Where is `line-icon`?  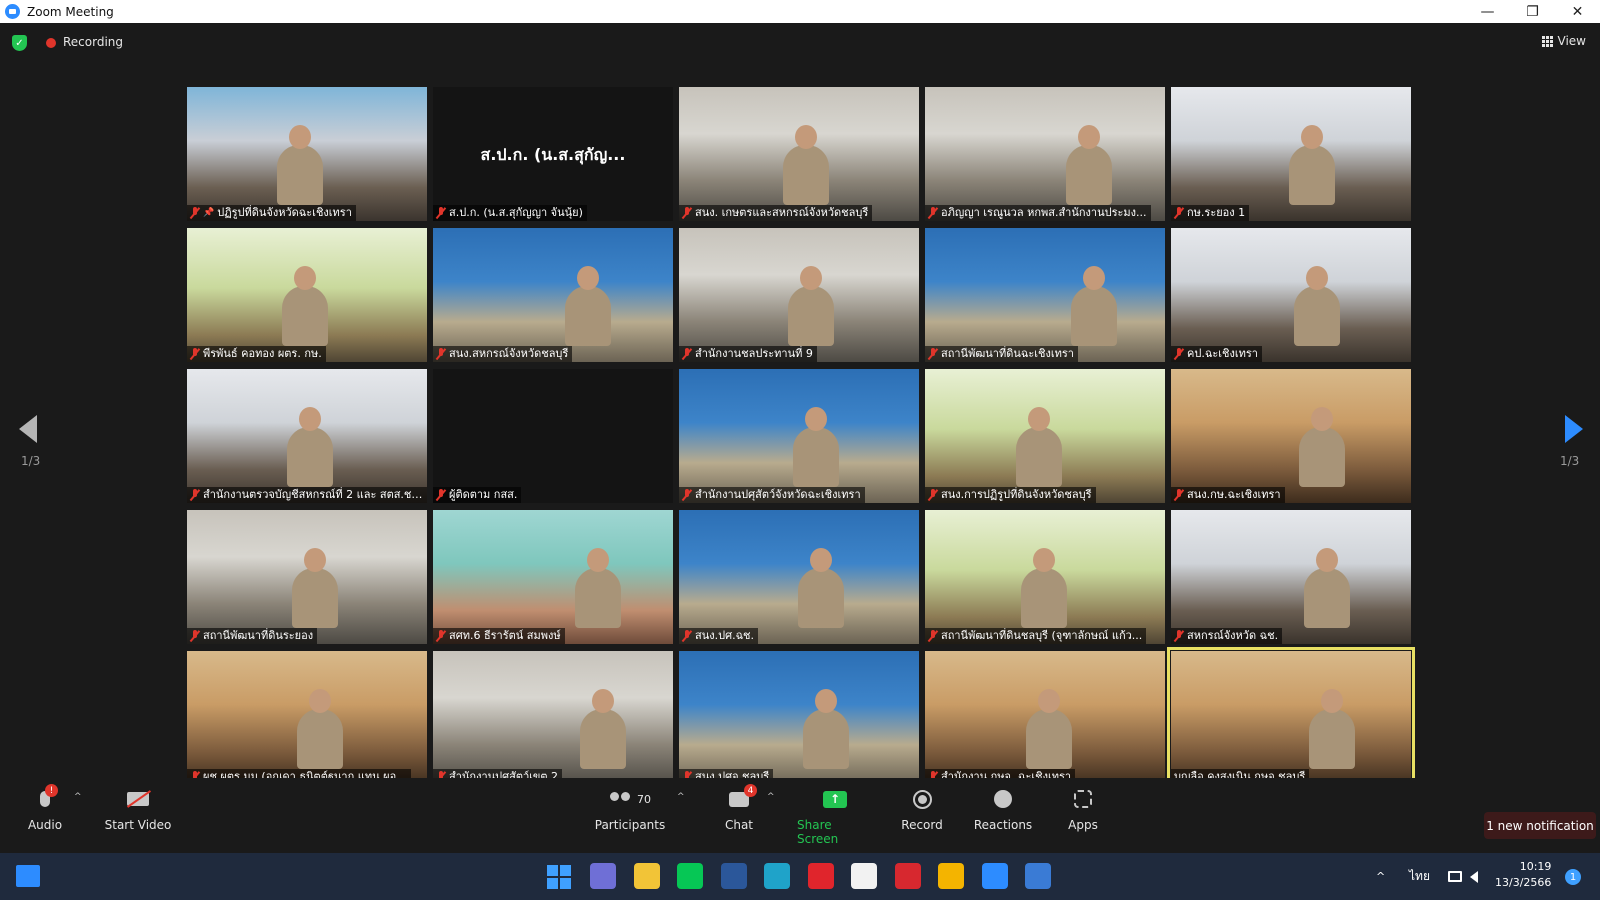 line-icon is located at coordinates (690, 876).